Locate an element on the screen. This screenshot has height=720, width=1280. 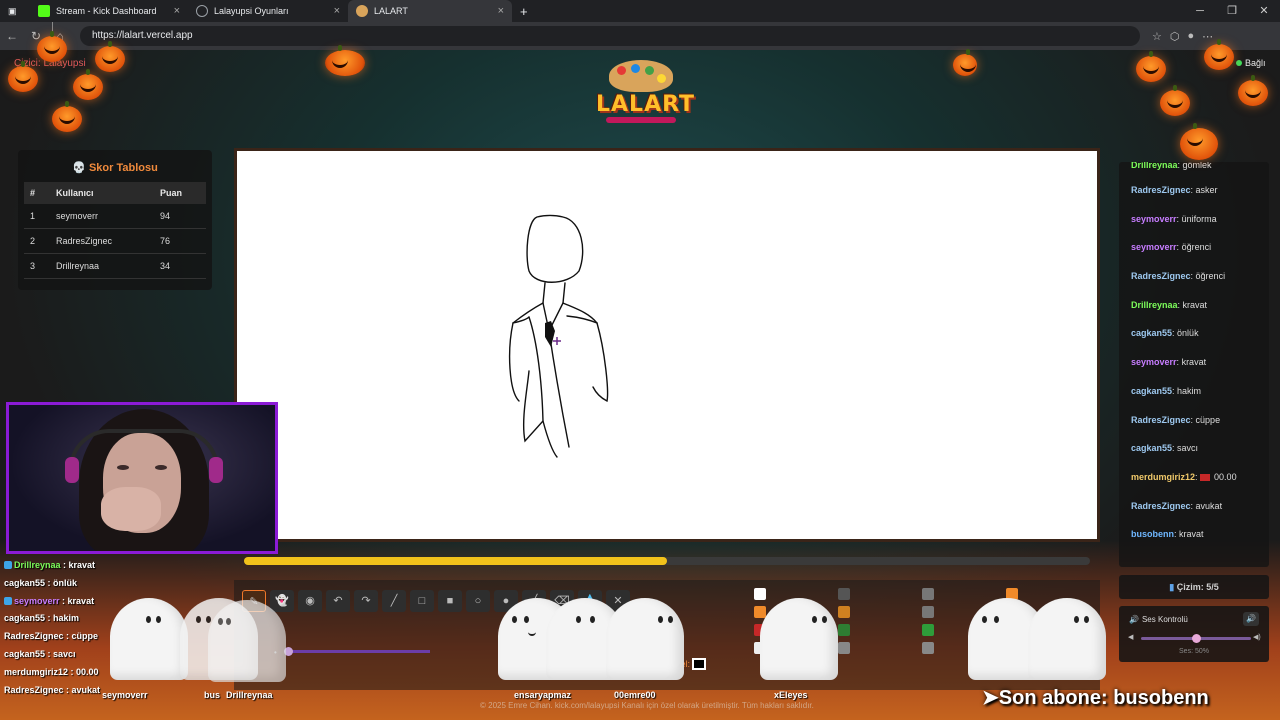
score-cell: 76 is located at coordinates (179, 241).